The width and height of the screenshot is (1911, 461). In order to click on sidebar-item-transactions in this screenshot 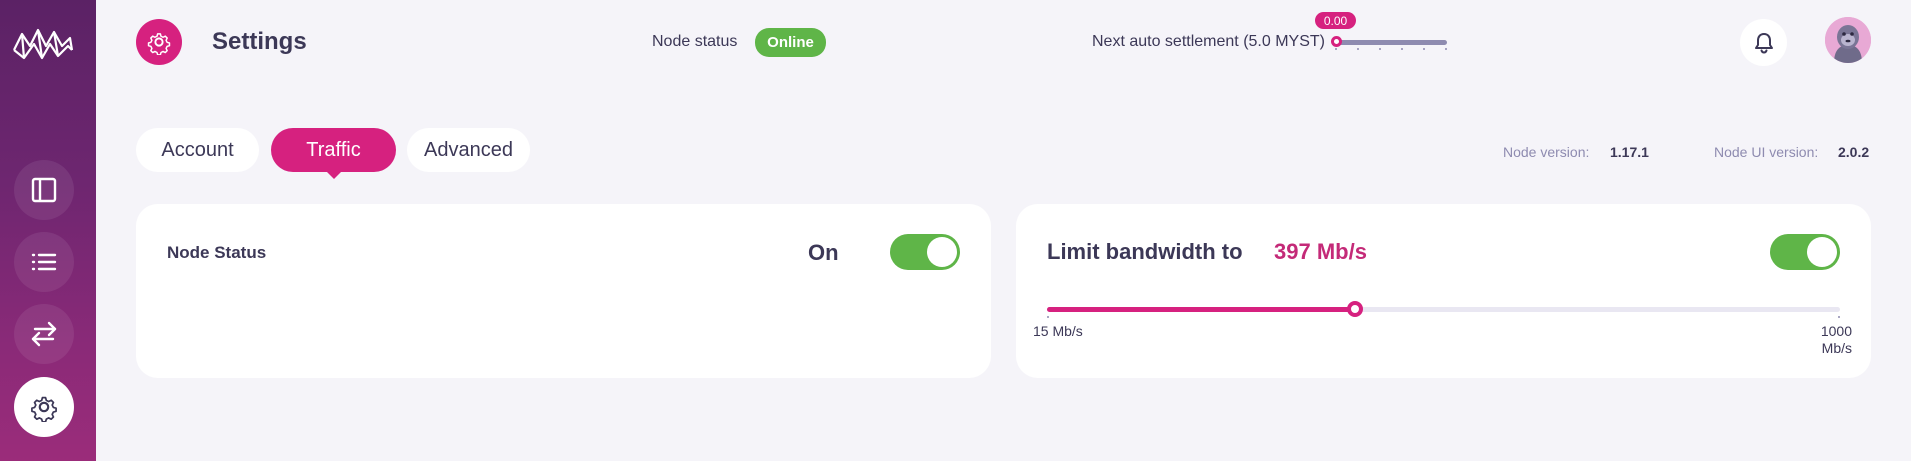, I will do `click(44, 334)`.